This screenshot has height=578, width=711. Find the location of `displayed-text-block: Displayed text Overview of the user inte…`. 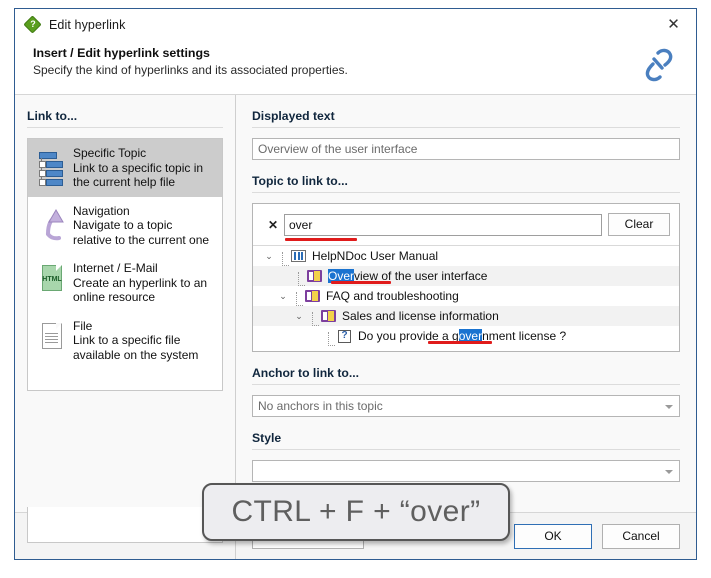

displayed-text-block: Displayed text Overview of the user inte… is located at coordinates (466, 134).